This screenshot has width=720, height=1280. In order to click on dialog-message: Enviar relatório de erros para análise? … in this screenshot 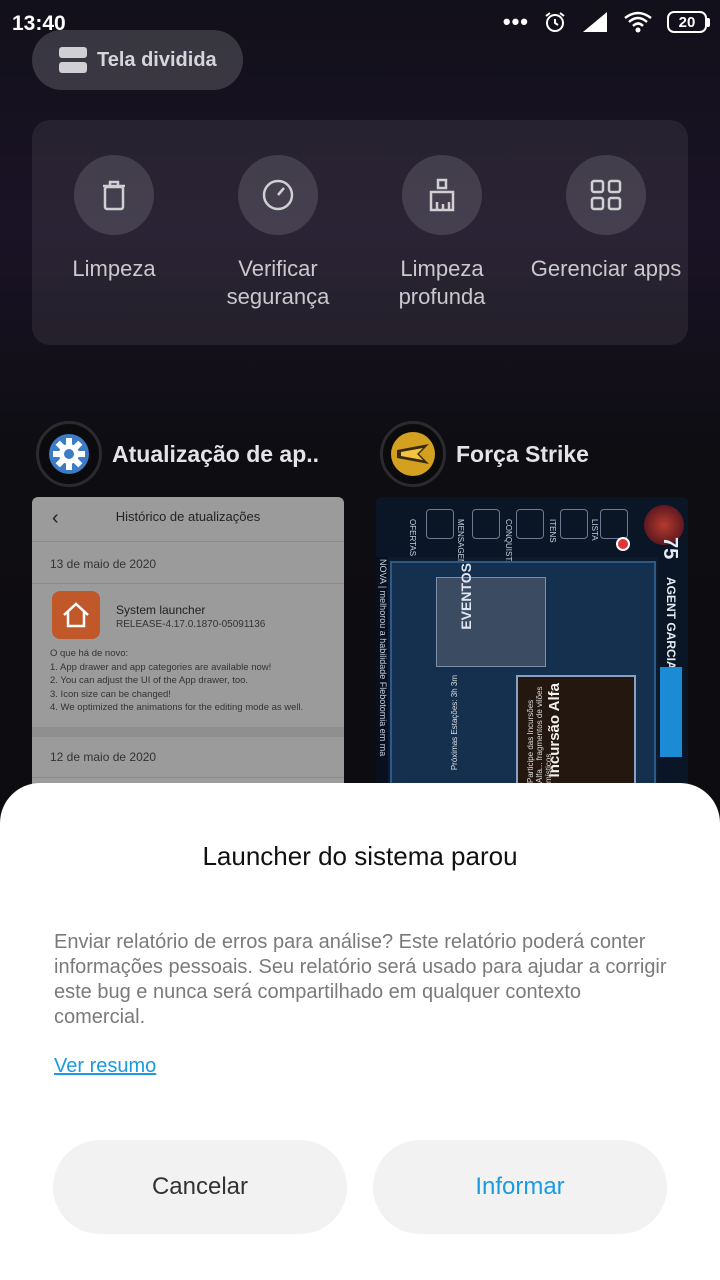, I will do `click(360, 979)`.